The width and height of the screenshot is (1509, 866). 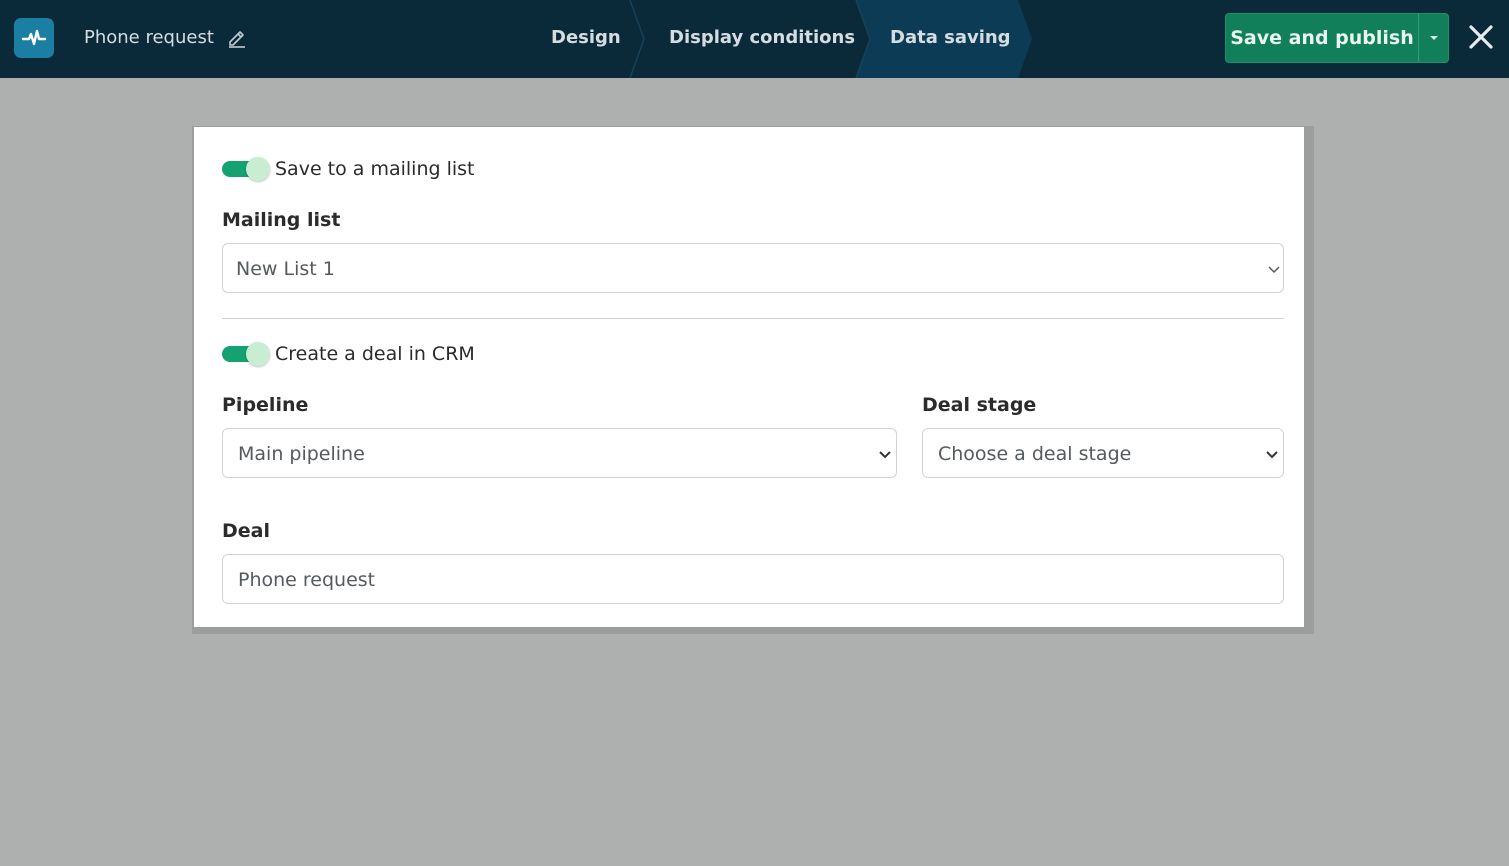 I want to click on mailing-list-toggle-label: Save to a mailing list, so click(x=375, y=169).